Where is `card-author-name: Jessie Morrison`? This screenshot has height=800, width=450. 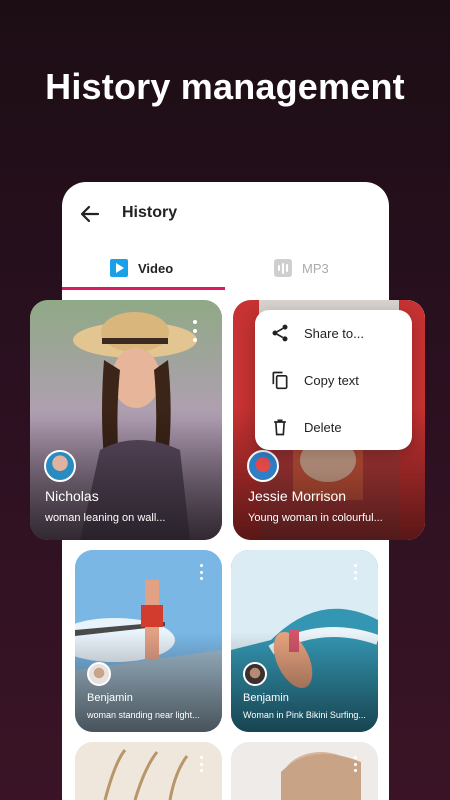 card-author-name: Jessie Morrison is located at coordinates (297, 496).